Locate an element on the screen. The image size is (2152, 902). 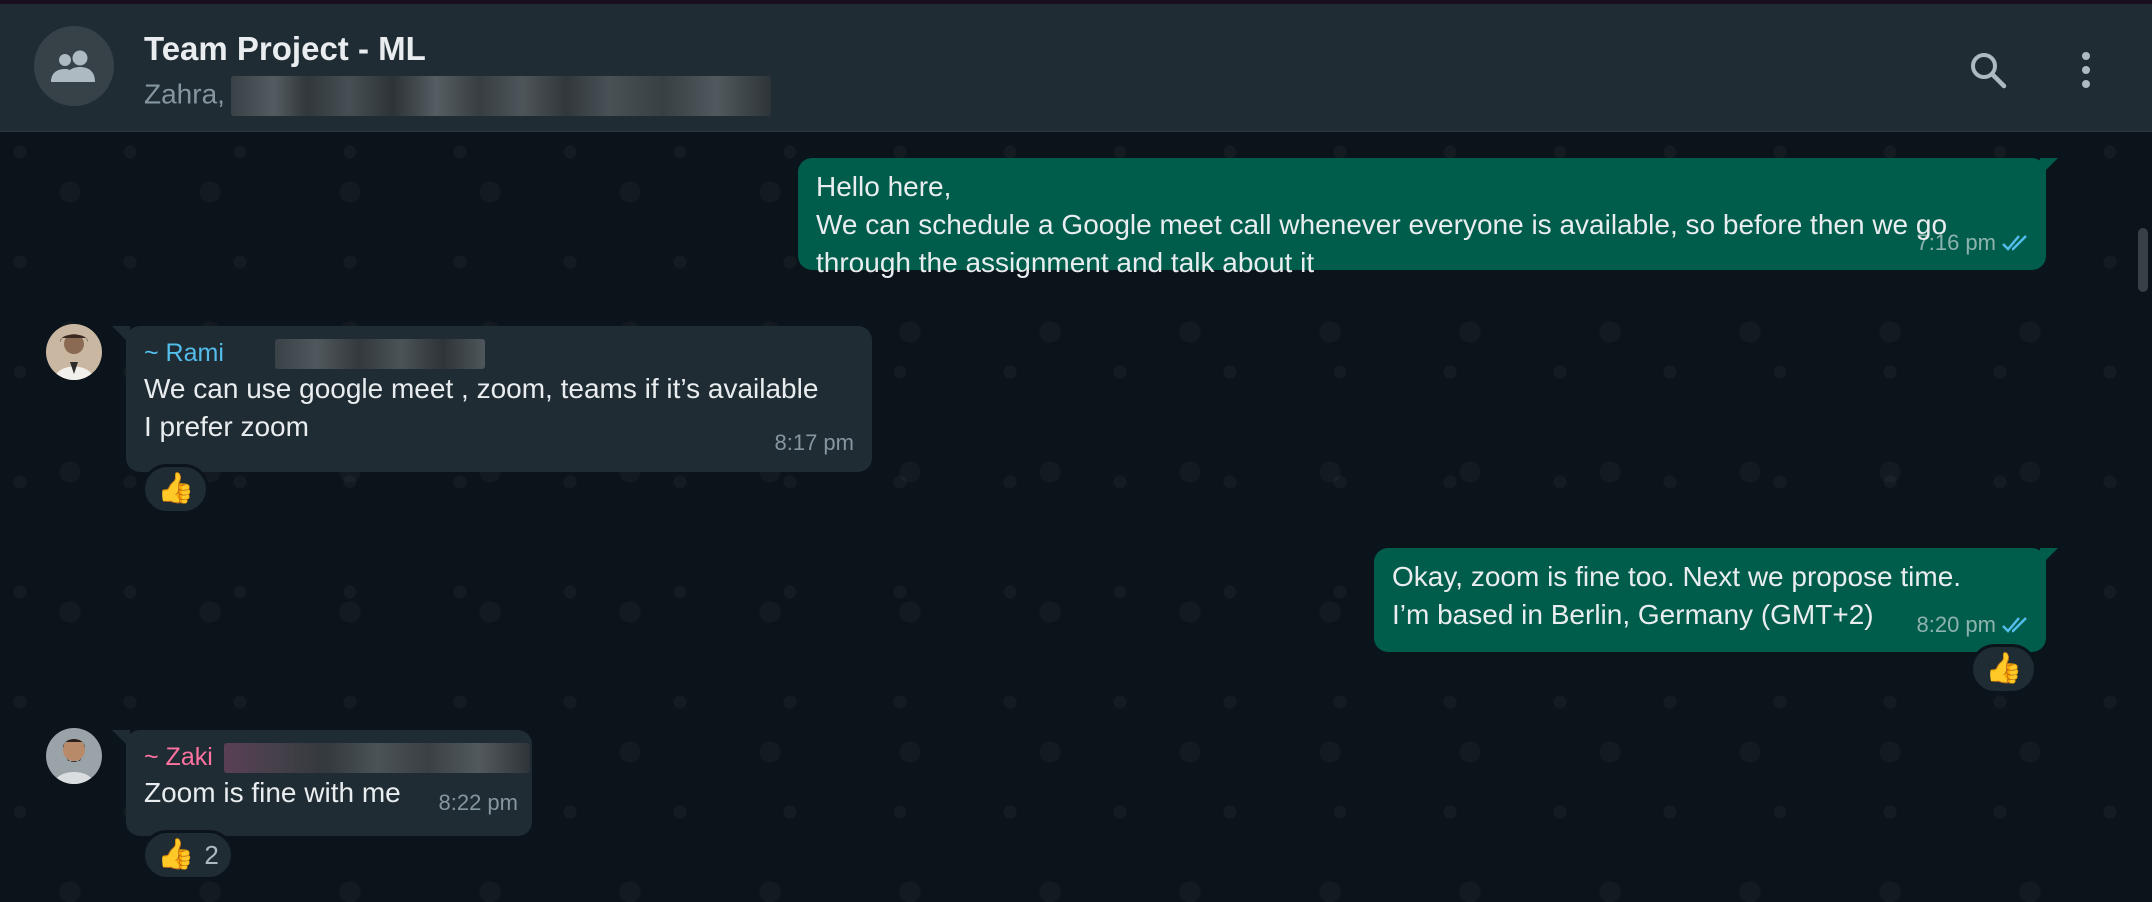
participants-text: Zahra, is located at coordinates (184, 94).